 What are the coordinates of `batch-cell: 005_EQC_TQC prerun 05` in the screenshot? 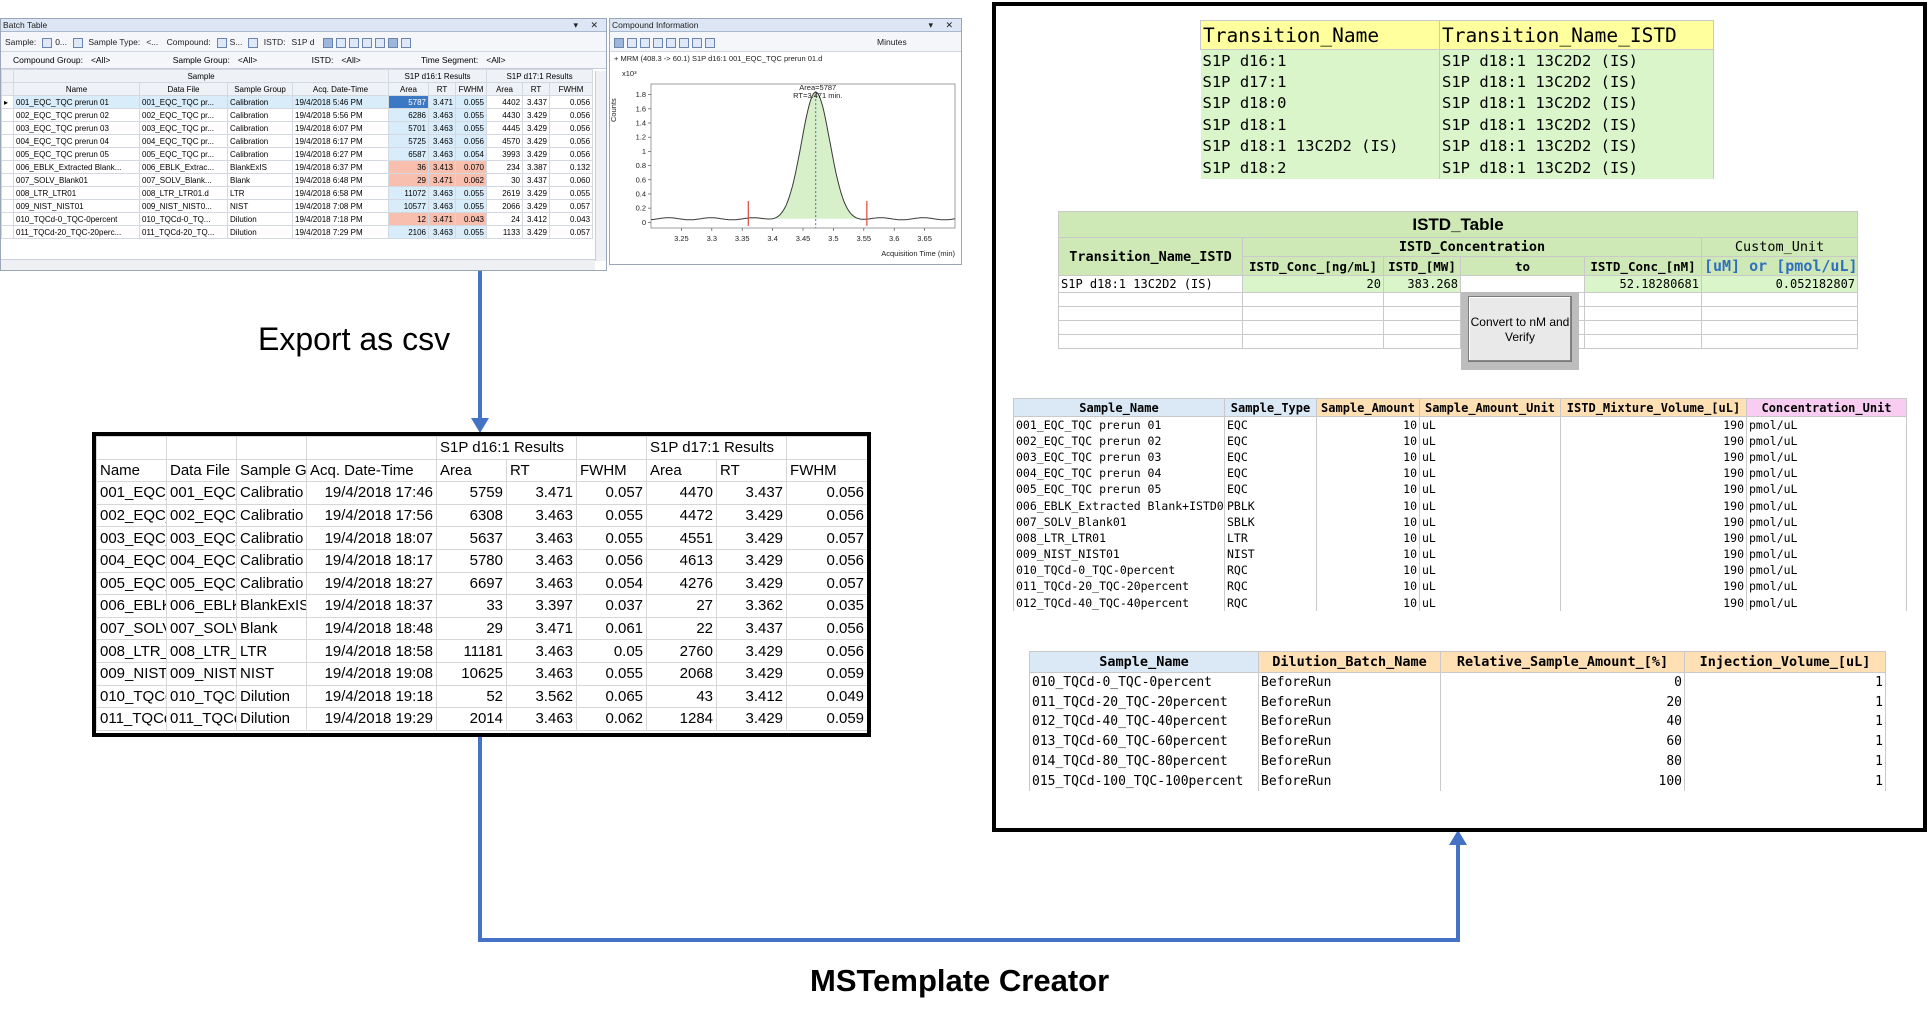 It's located at (76, 154).